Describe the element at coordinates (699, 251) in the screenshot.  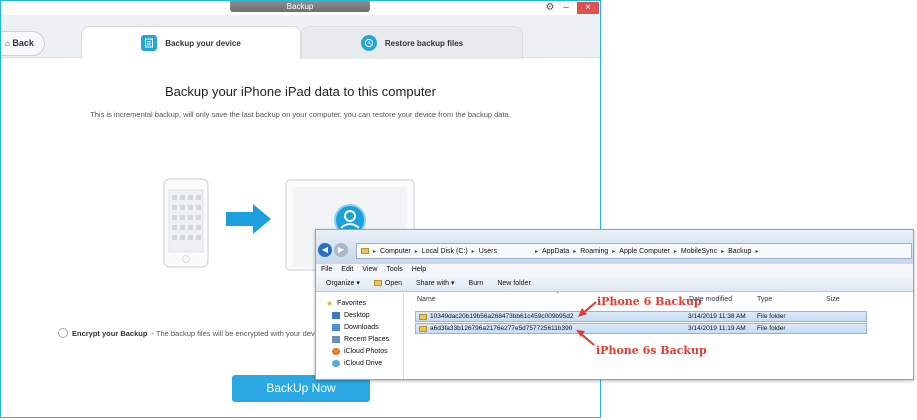
I see `breadcrumb-item: MobileSync` at that location.